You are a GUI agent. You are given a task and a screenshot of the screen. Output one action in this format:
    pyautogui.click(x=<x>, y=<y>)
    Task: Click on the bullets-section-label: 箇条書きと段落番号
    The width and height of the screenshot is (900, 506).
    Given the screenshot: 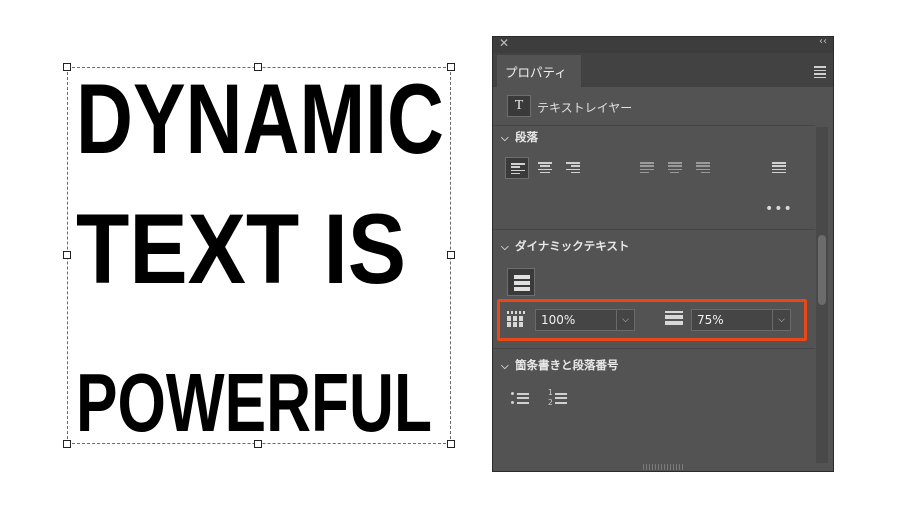 What is the action you would take?
    pyautogui.click(x=567, y=365)
    